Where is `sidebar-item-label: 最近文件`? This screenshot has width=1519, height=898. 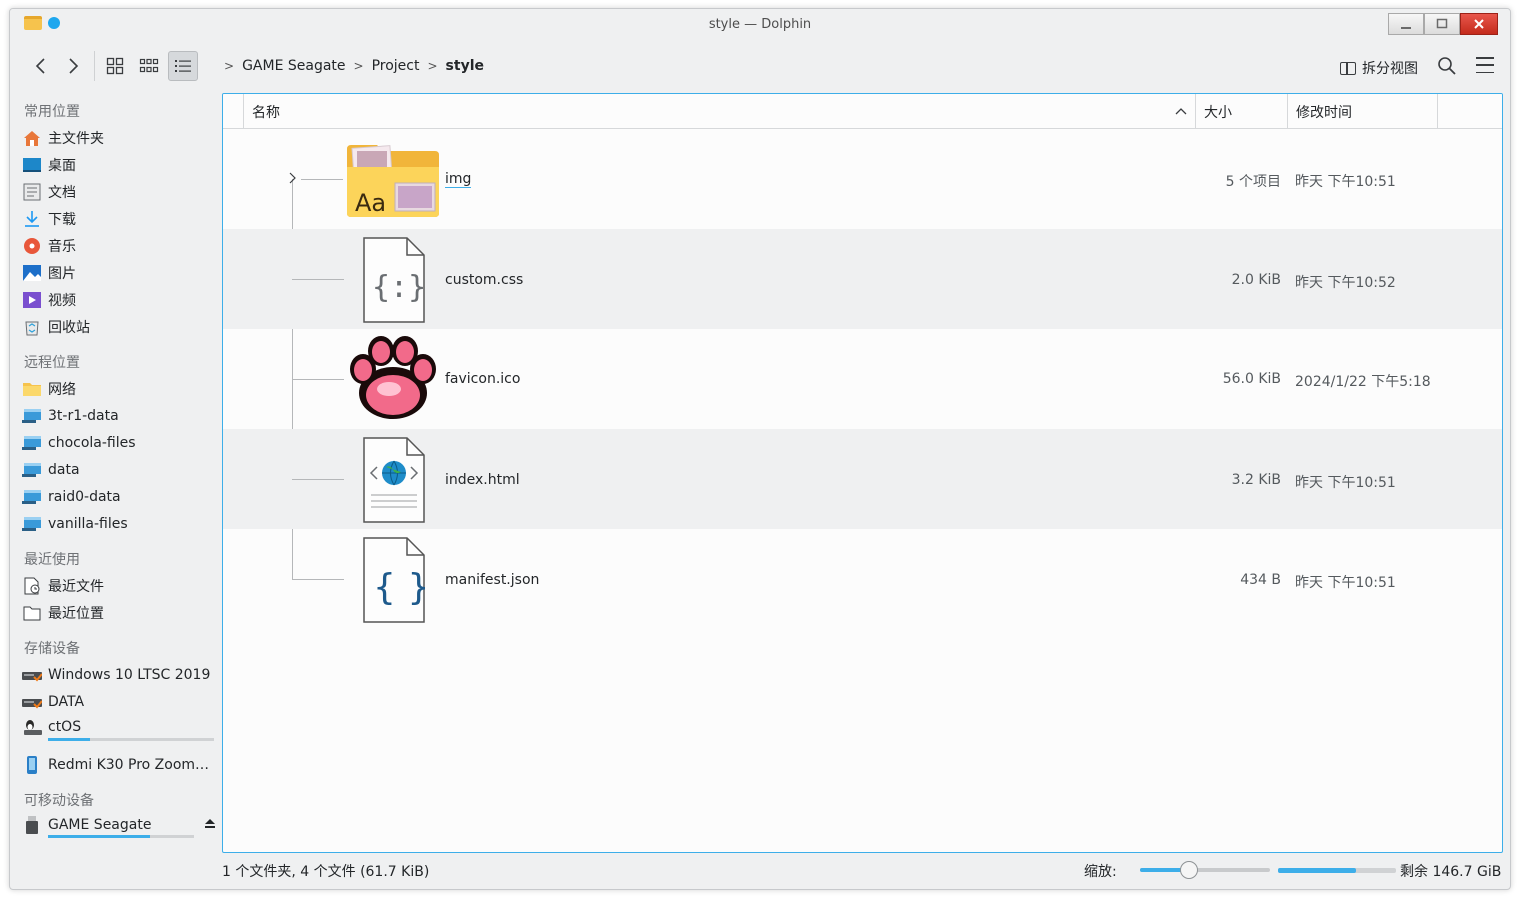 sidebar-item-label: 最近文件 is located at coordinates (76, 587).